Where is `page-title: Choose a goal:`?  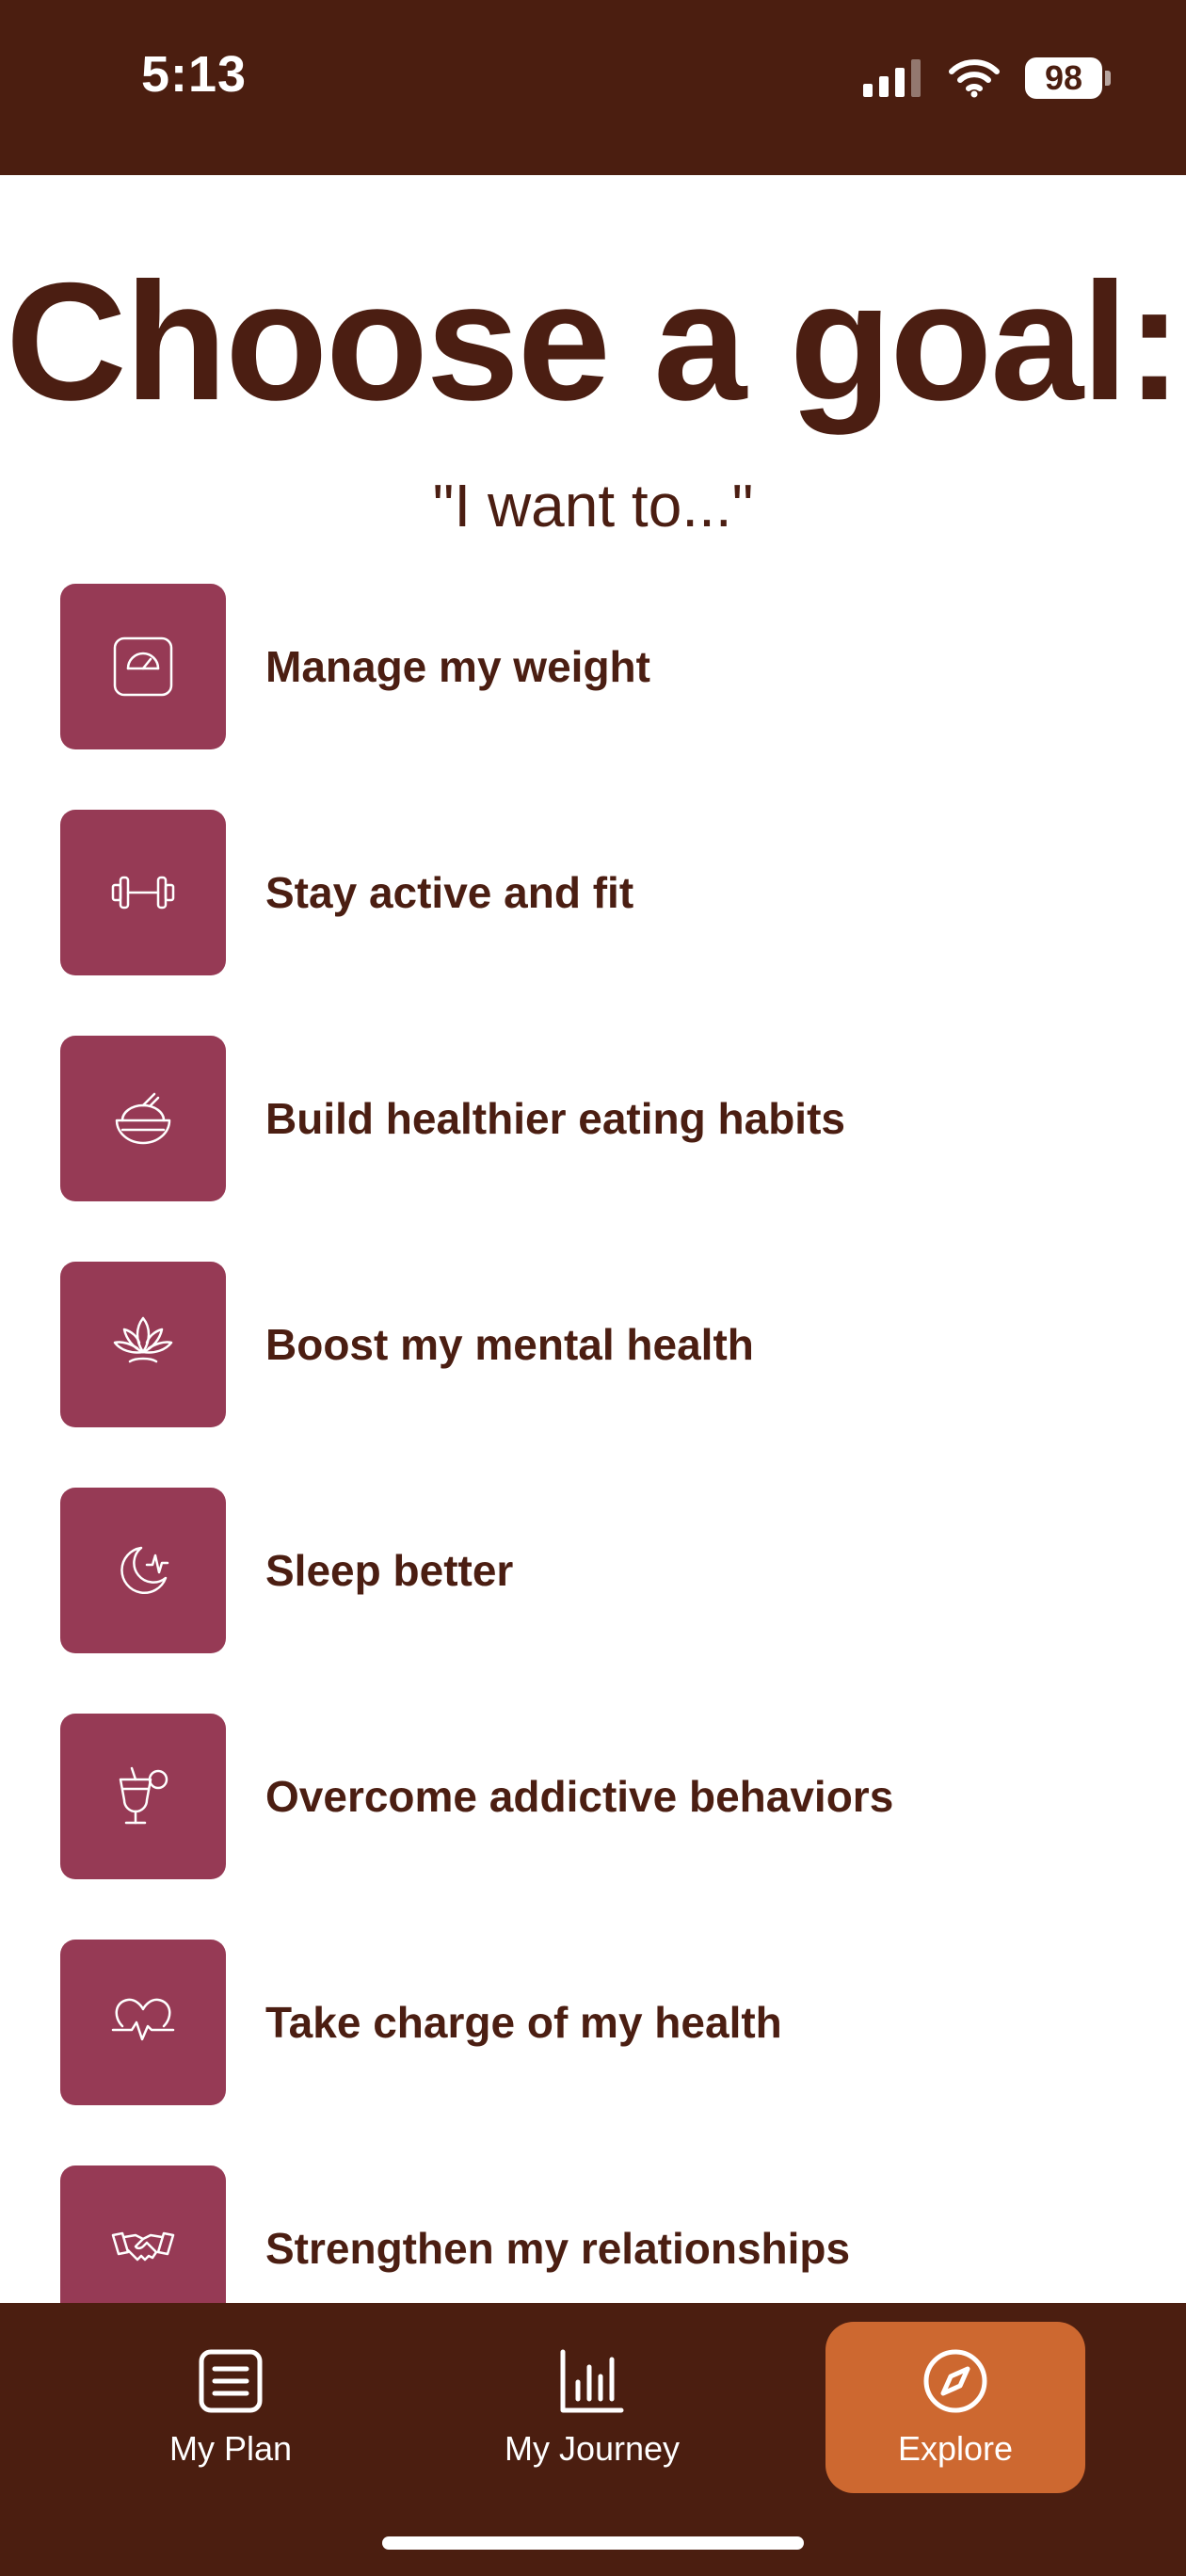 page-title: Choose a goal: is located at coordinates (594, 341).